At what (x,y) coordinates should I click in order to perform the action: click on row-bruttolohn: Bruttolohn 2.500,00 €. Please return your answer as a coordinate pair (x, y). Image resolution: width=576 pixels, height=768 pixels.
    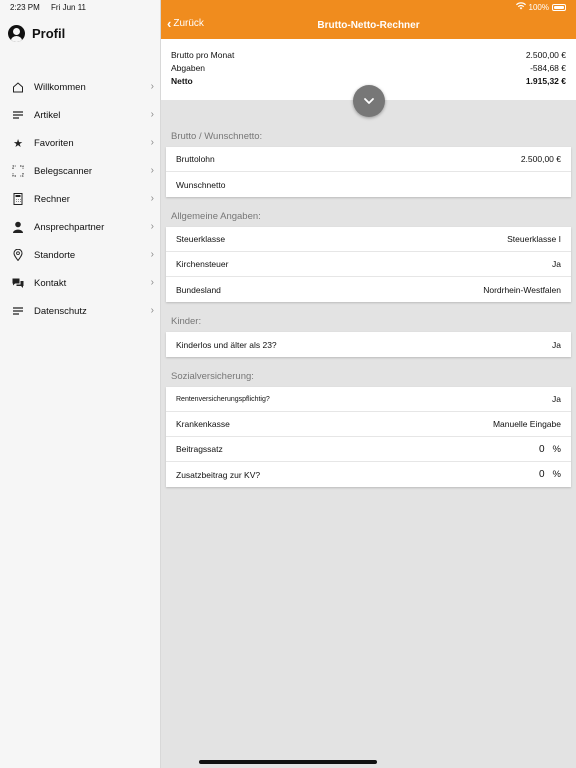
    Looking at the image, I should click on (368, 159).